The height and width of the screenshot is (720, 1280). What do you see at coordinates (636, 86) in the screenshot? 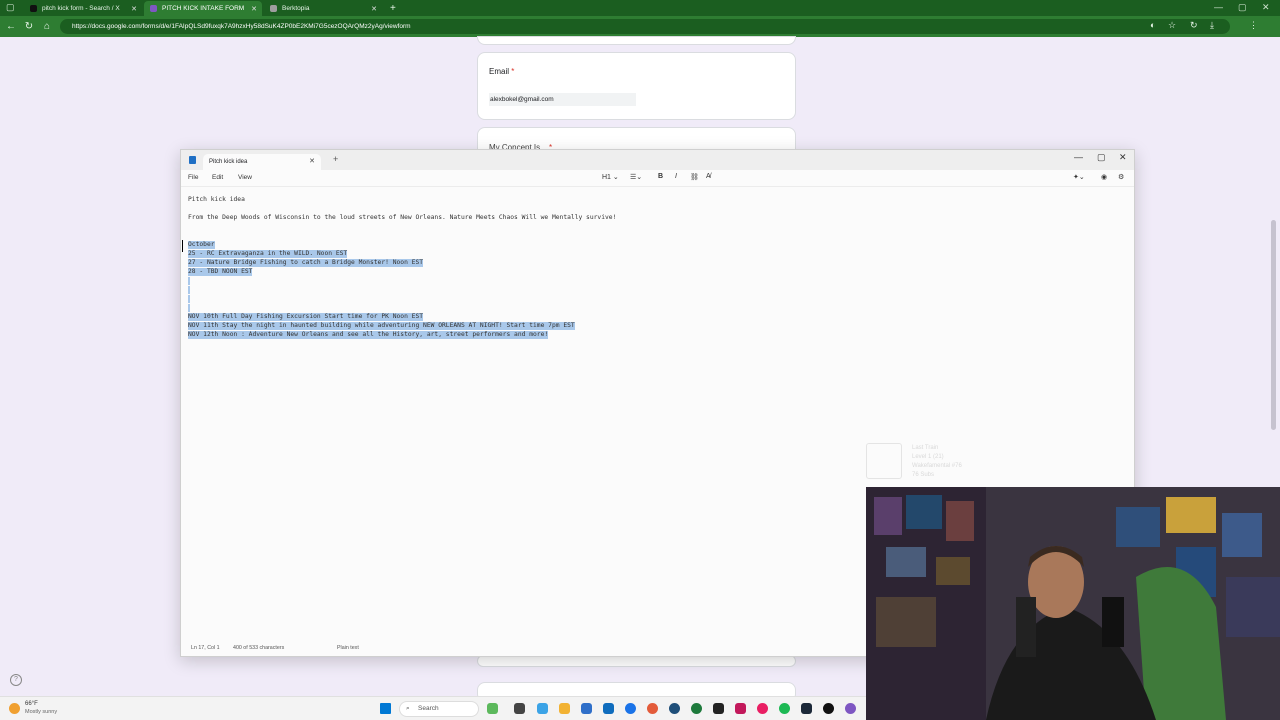
I see `email-question-card: Email * alexbokel@gmail.com` at bounding box center [636, 86].